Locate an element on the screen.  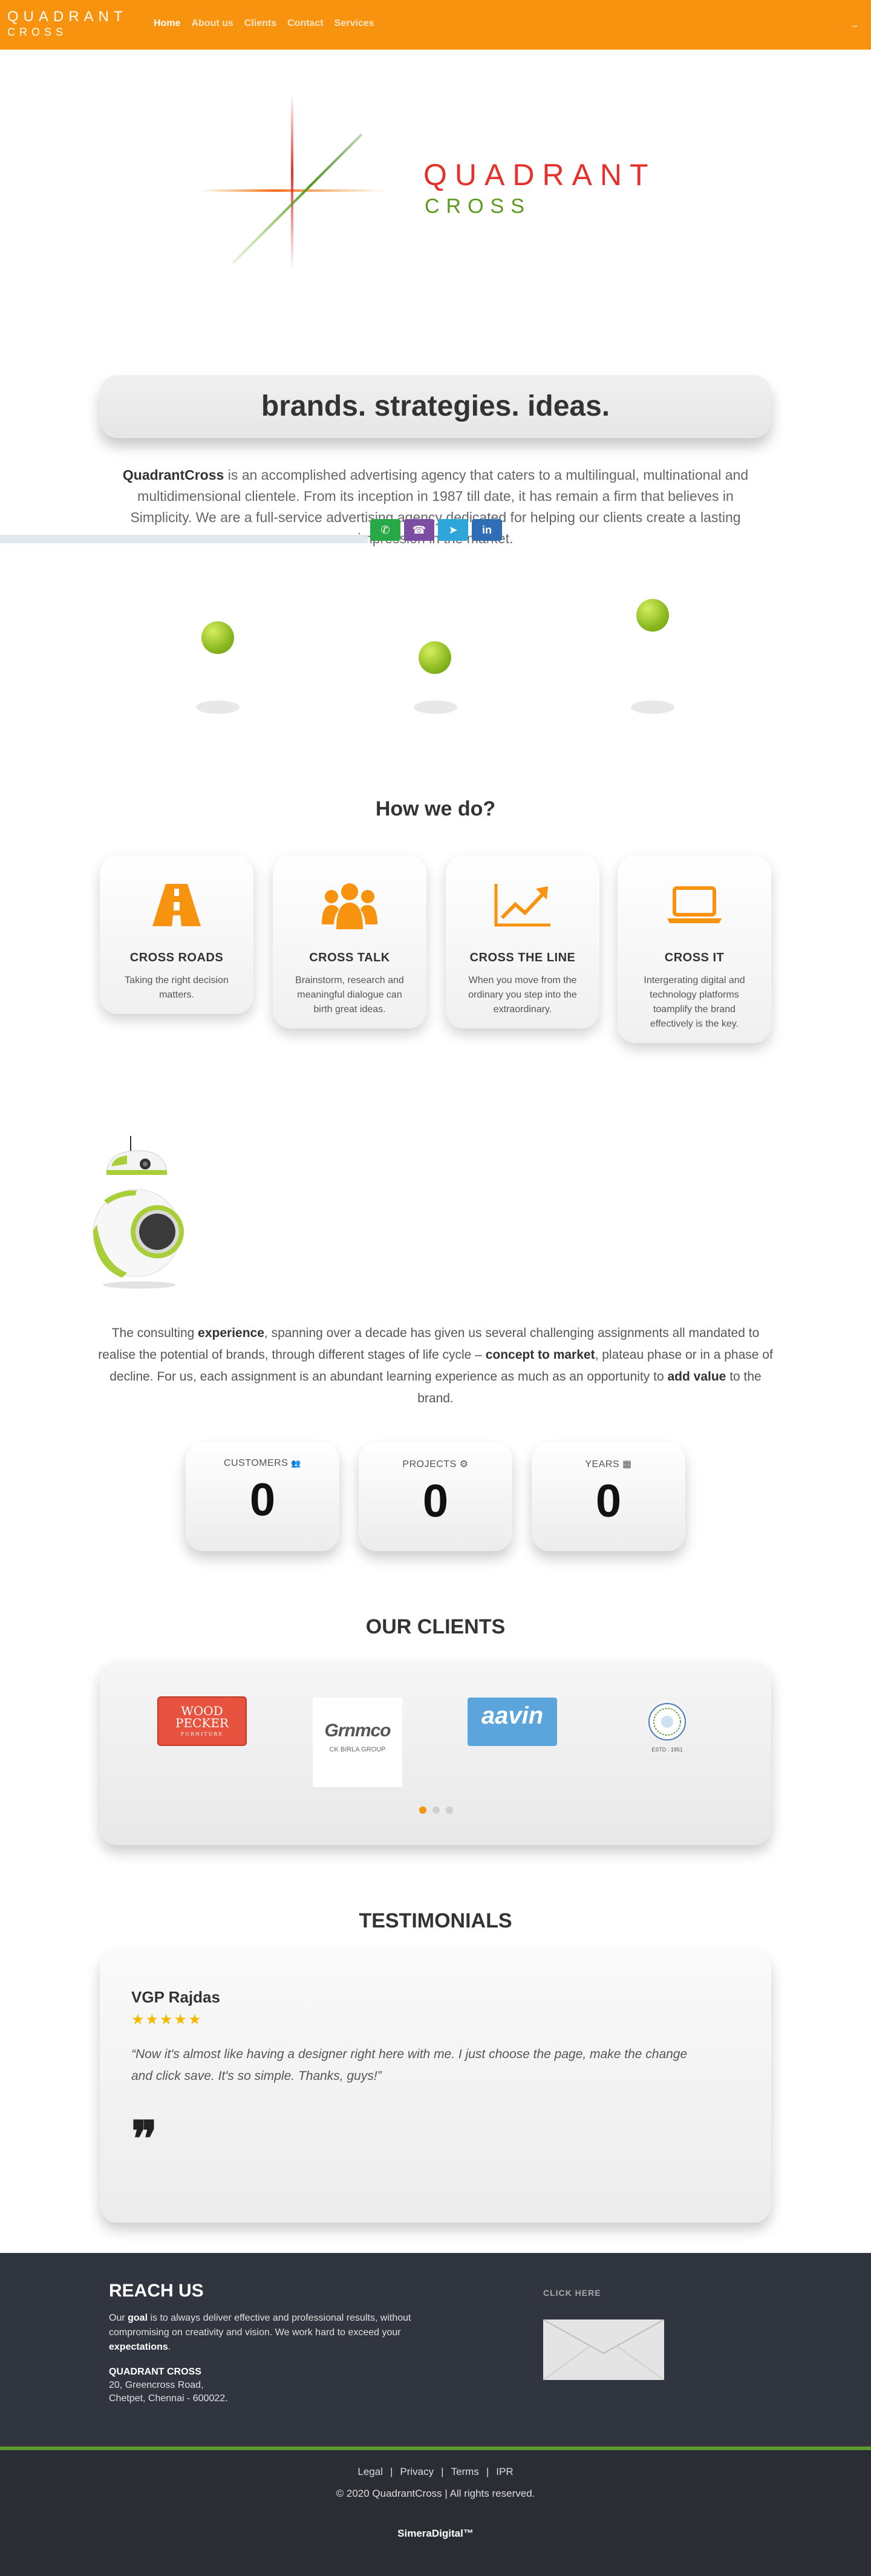
card-title: CROSS TALK is located at coordinates (349, 957).